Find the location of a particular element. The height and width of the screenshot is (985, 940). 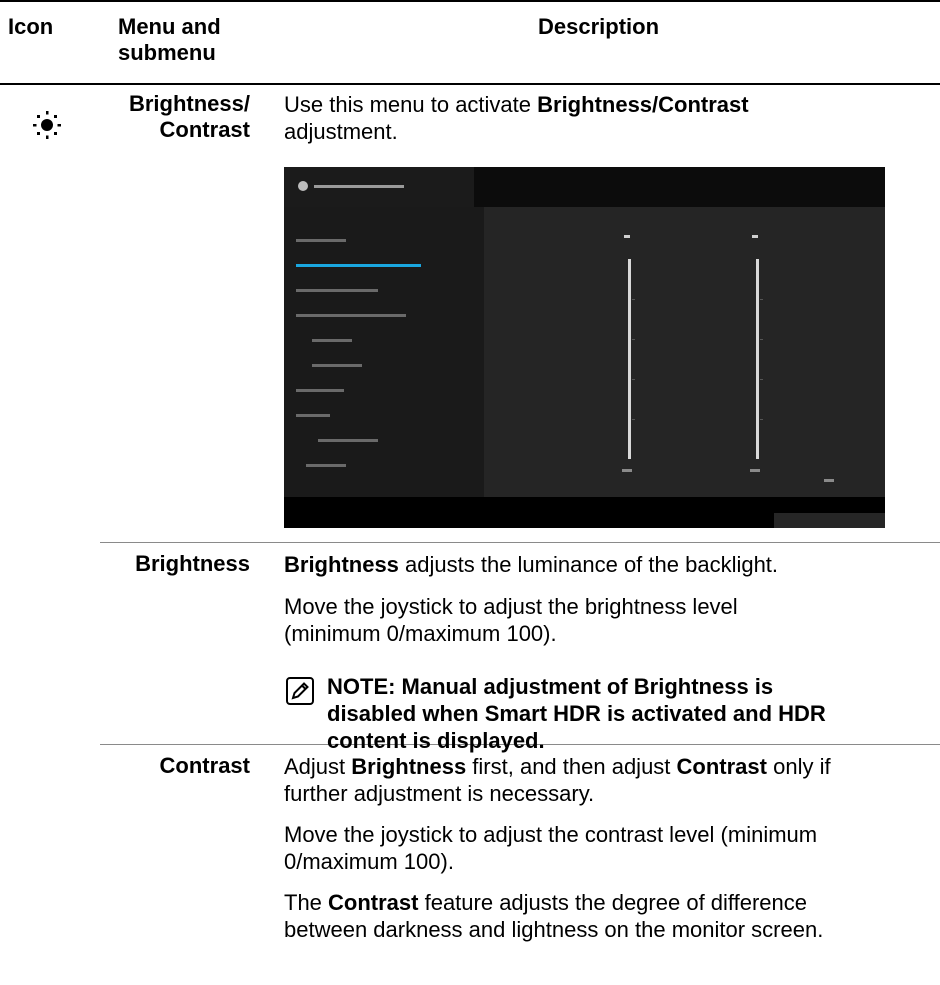

header-menu: Menu and submenu is located at coordinates (169, 40).